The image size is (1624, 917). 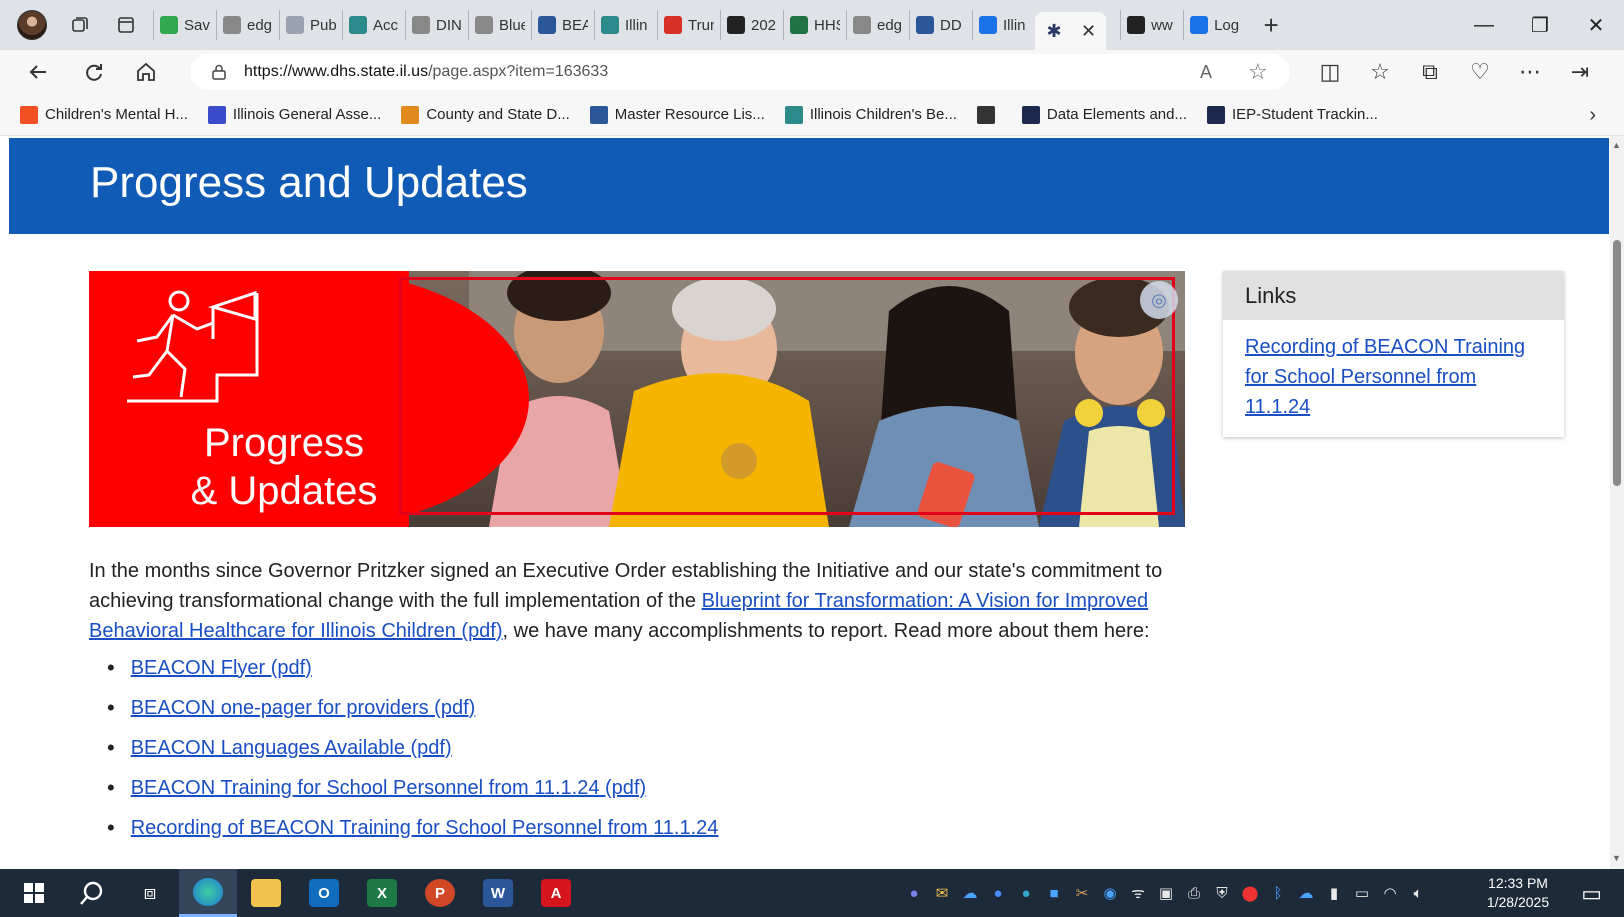 I want to click on resource-link: BEACON Flyer (pdf), so click(x=221, y=668).